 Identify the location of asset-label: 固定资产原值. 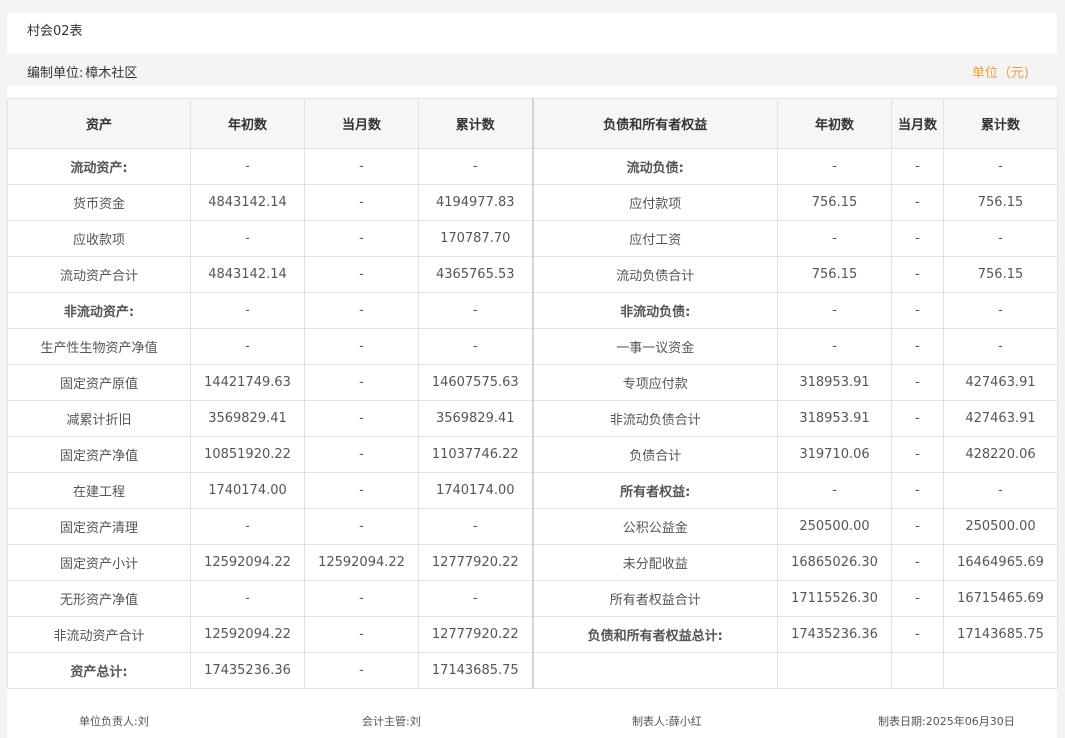
(99, 382).